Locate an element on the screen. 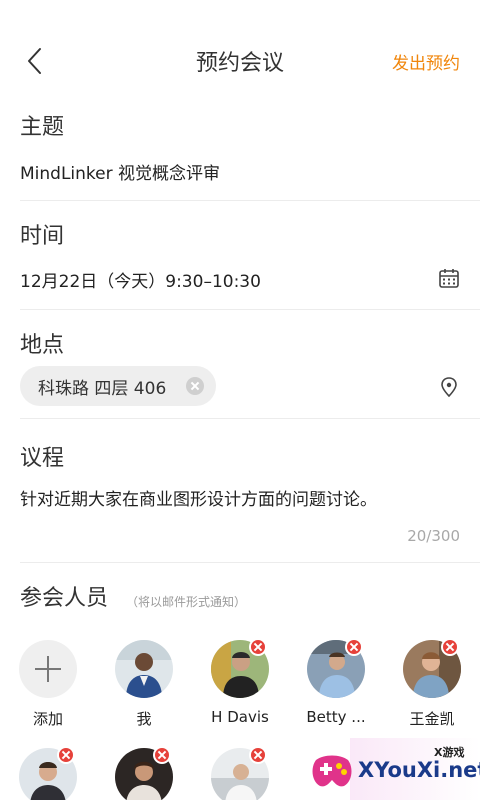  avatar is located at coordinates (144, 669).